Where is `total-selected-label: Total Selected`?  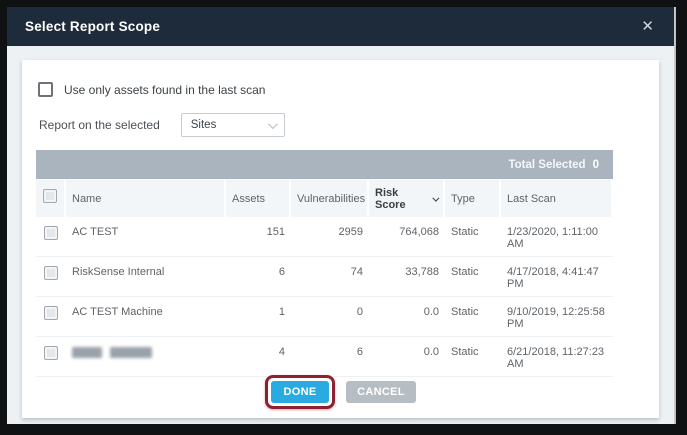
total-selected-label: Total Selected is located at coordinates (547, 164).